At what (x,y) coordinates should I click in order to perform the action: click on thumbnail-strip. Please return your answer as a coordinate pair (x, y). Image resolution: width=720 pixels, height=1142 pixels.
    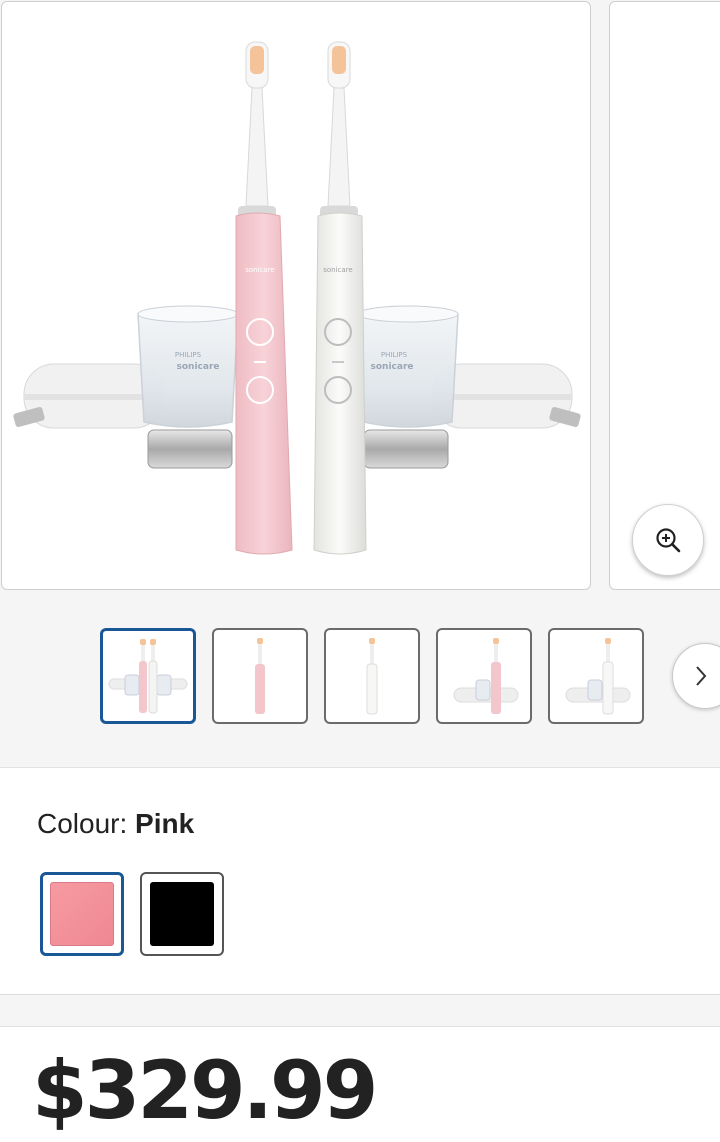
    Looking at the image, I should click on (360, 683).